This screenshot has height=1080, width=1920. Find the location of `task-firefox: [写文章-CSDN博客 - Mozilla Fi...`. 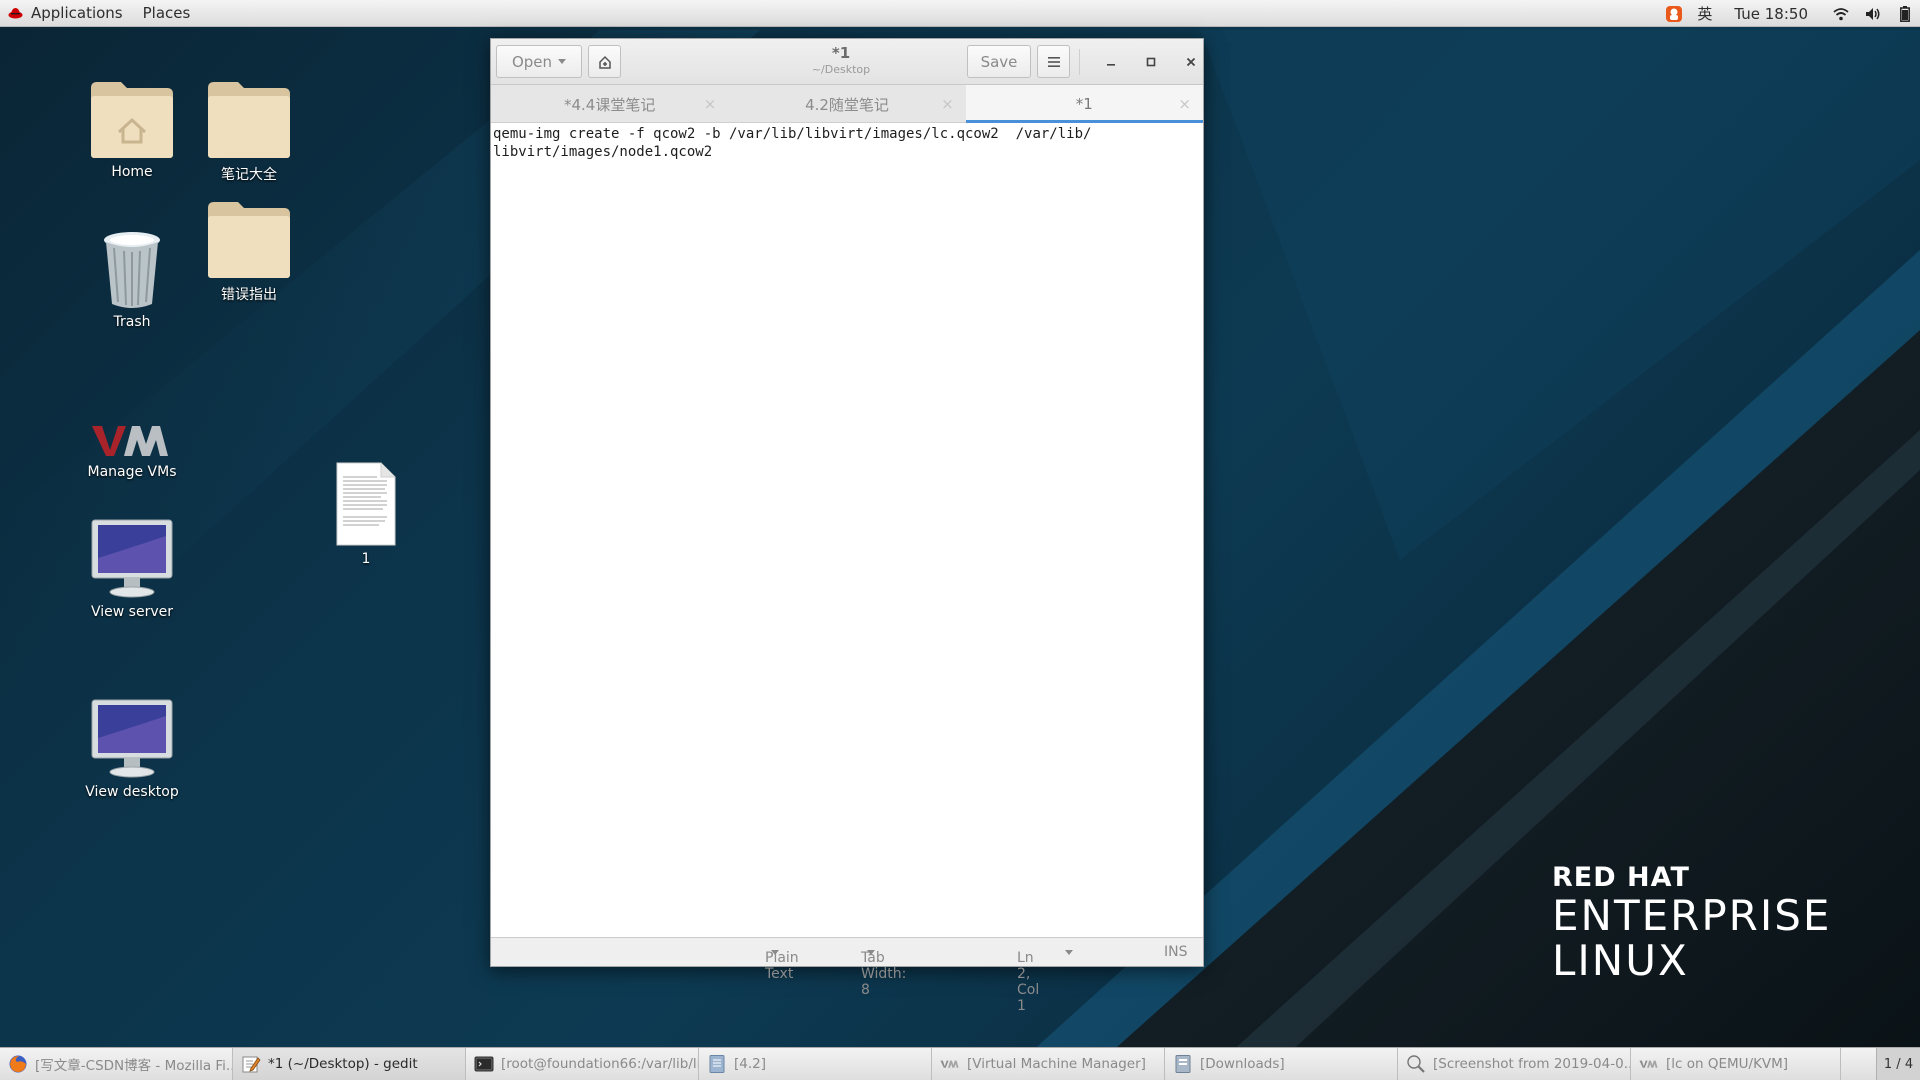

task-firefox: [写文章-CSDN博客 - Mozilla Fi... is located at coordinates (116, 1064).